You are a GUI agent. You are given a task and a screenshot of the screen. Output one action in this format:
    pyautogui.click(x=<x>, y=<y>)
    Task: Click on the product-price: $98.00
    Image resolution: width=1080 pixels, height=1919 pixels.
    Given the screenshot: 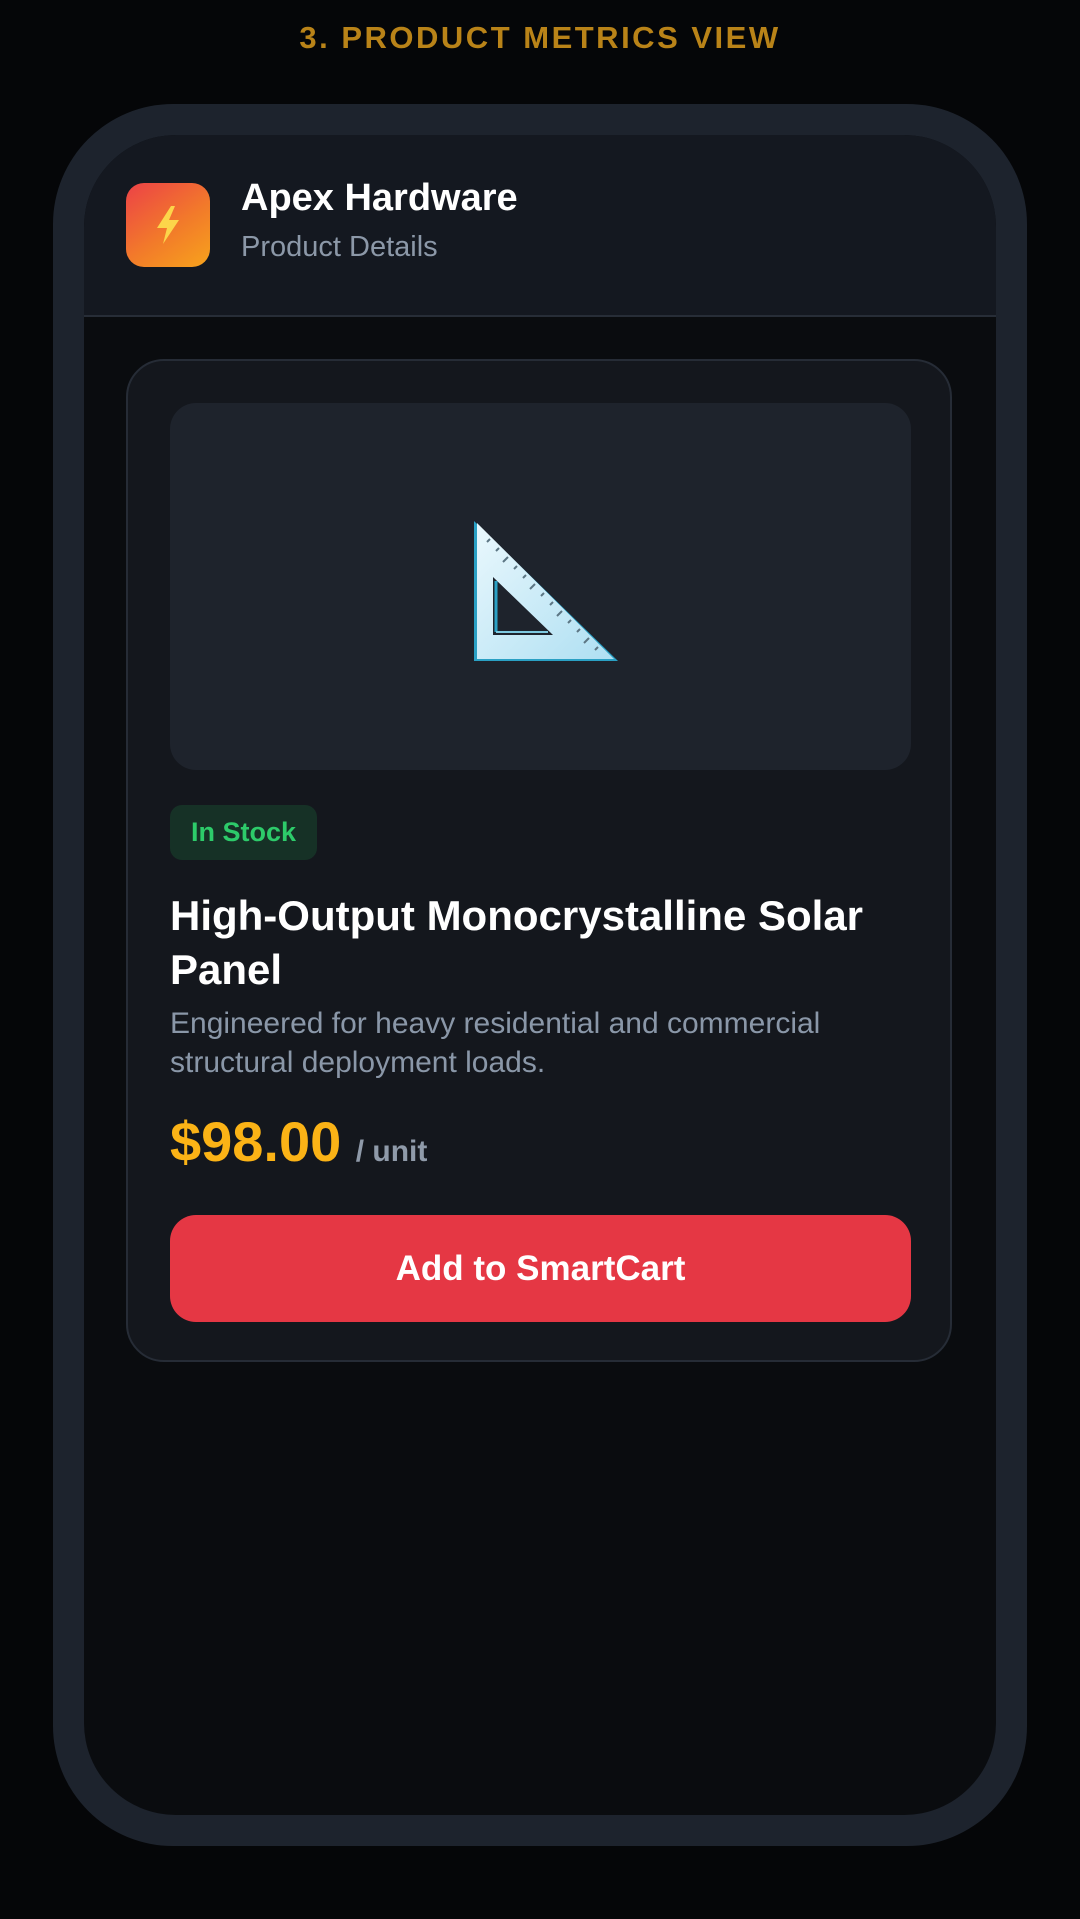 What is the action you would take?
    pyautogui.click(x=256, y=1141)
    